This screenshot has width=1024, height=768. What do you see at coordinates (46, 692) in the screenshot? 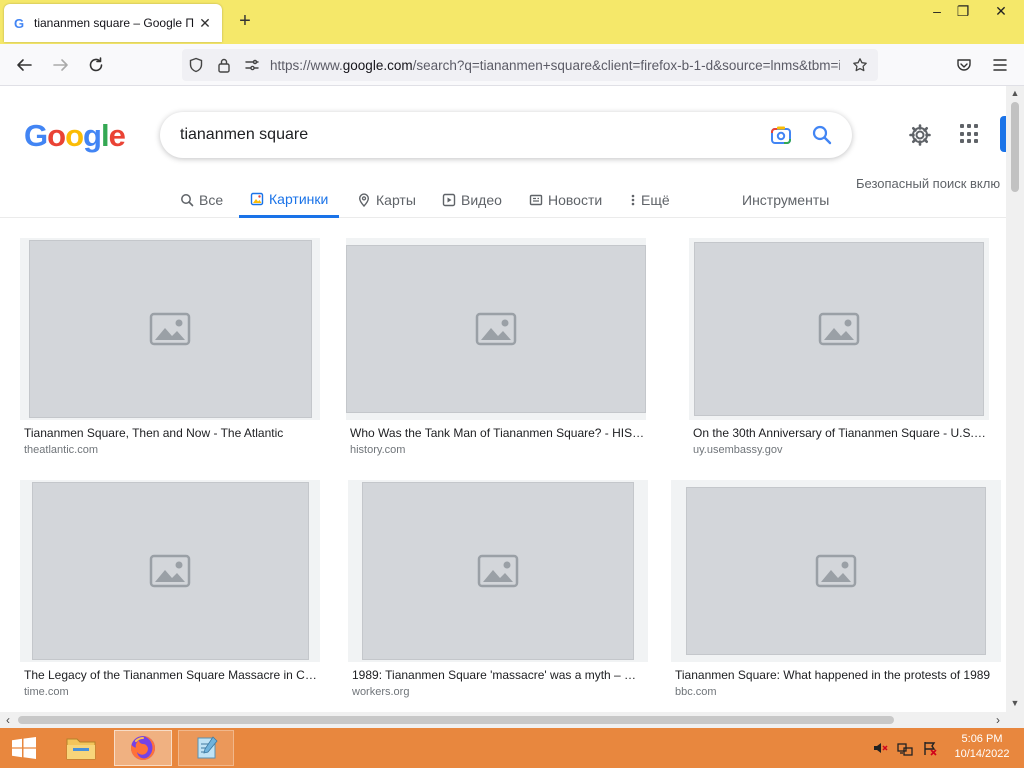
I see `result-source: time.com` at bounding box center [46, 692].